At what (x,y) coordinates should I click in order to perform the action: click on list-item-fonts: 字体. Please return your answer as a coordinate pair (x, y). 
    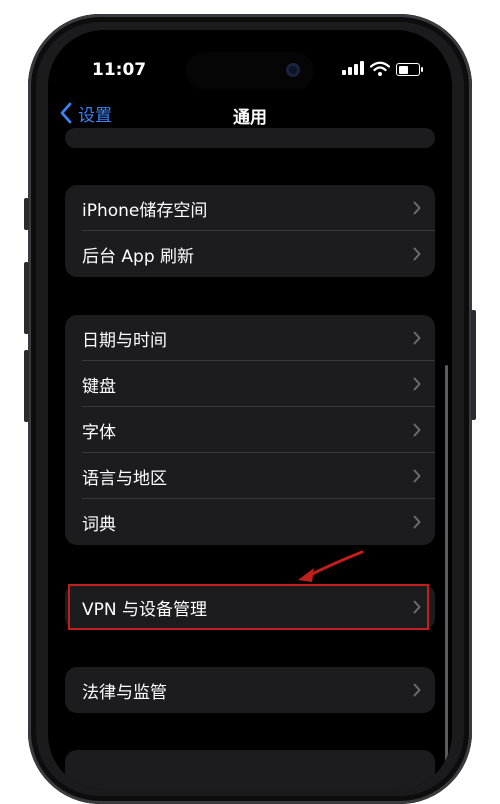
    Looking at the image, I should click on (250, 430).